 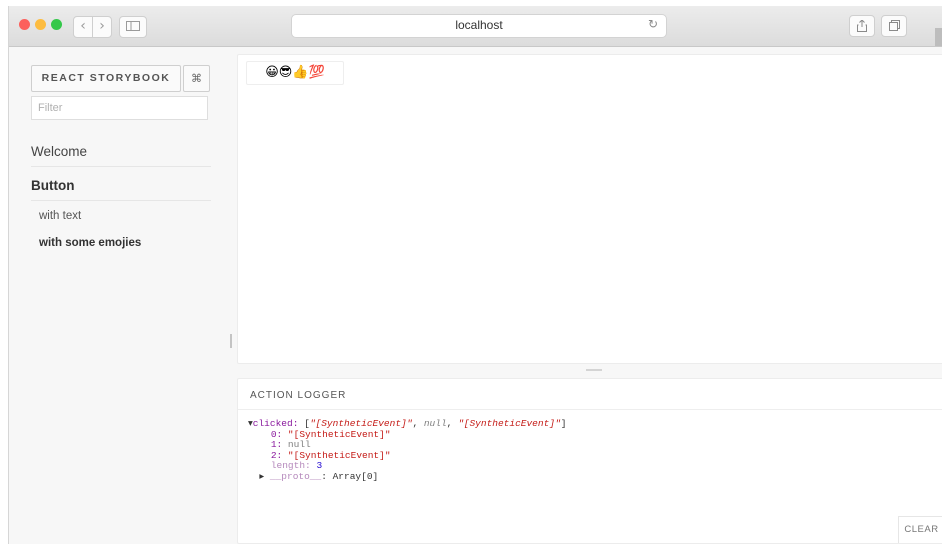 I want to click on log-key: length, so click(x=288, y=465).